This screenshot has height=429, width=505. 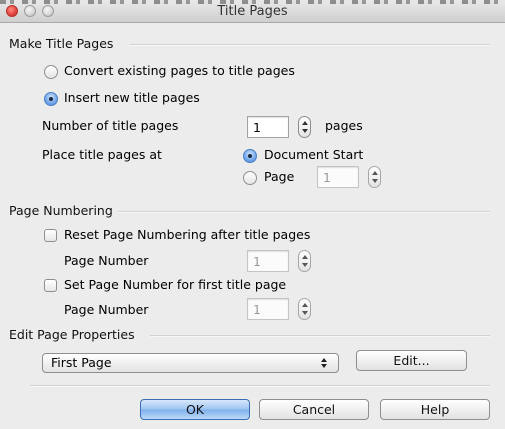 What do you see at coordinates (338, 177) in the screenshot?
I see `page-position-field` at bounding box center [338, 177].